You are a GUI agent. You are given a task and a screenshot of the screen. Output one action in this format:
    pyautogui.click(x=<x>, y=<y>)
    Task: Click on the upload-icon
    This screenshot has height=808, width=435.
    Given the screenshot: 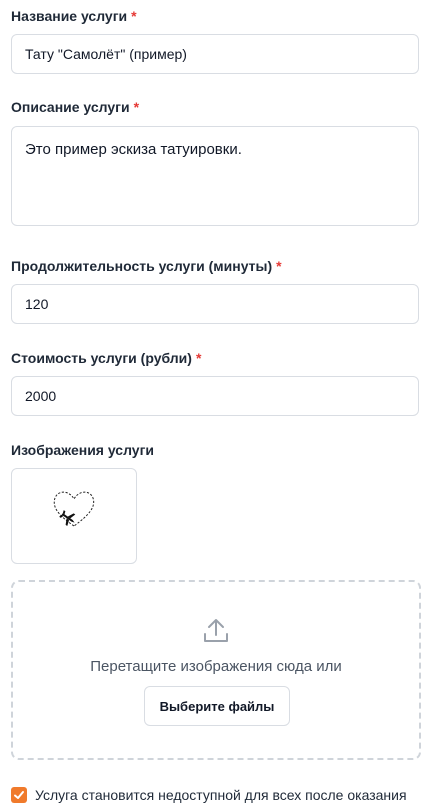 What is the action you would take?
    pyautogui.click(x=216, y=630)
    